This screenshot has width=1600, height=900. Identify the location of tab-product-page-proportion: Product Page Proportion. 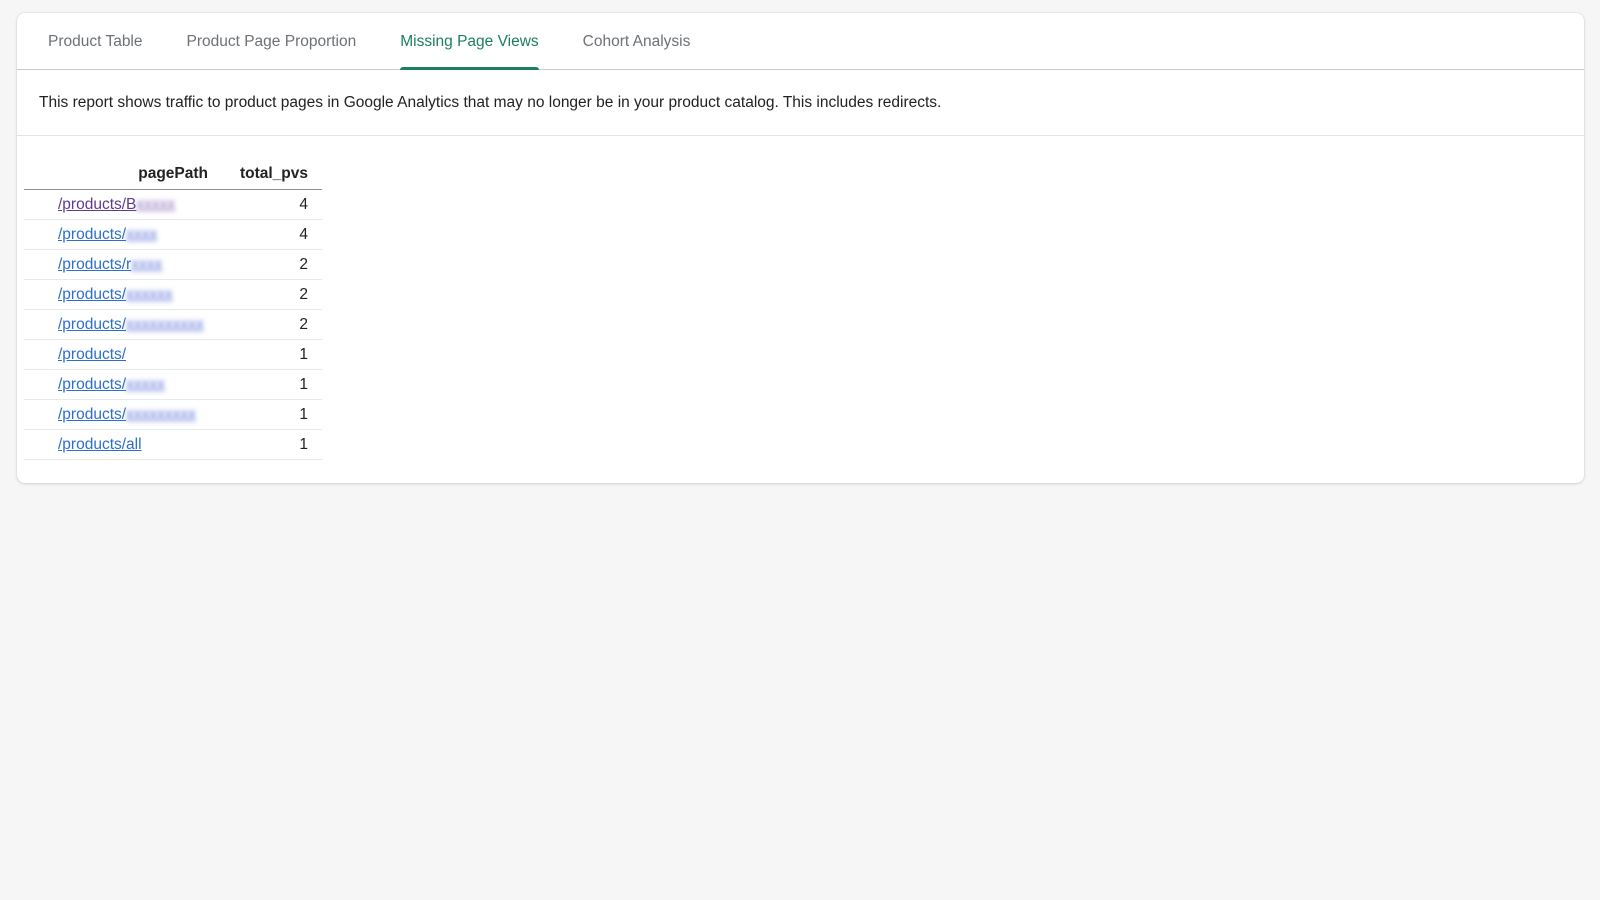
(272, 41).